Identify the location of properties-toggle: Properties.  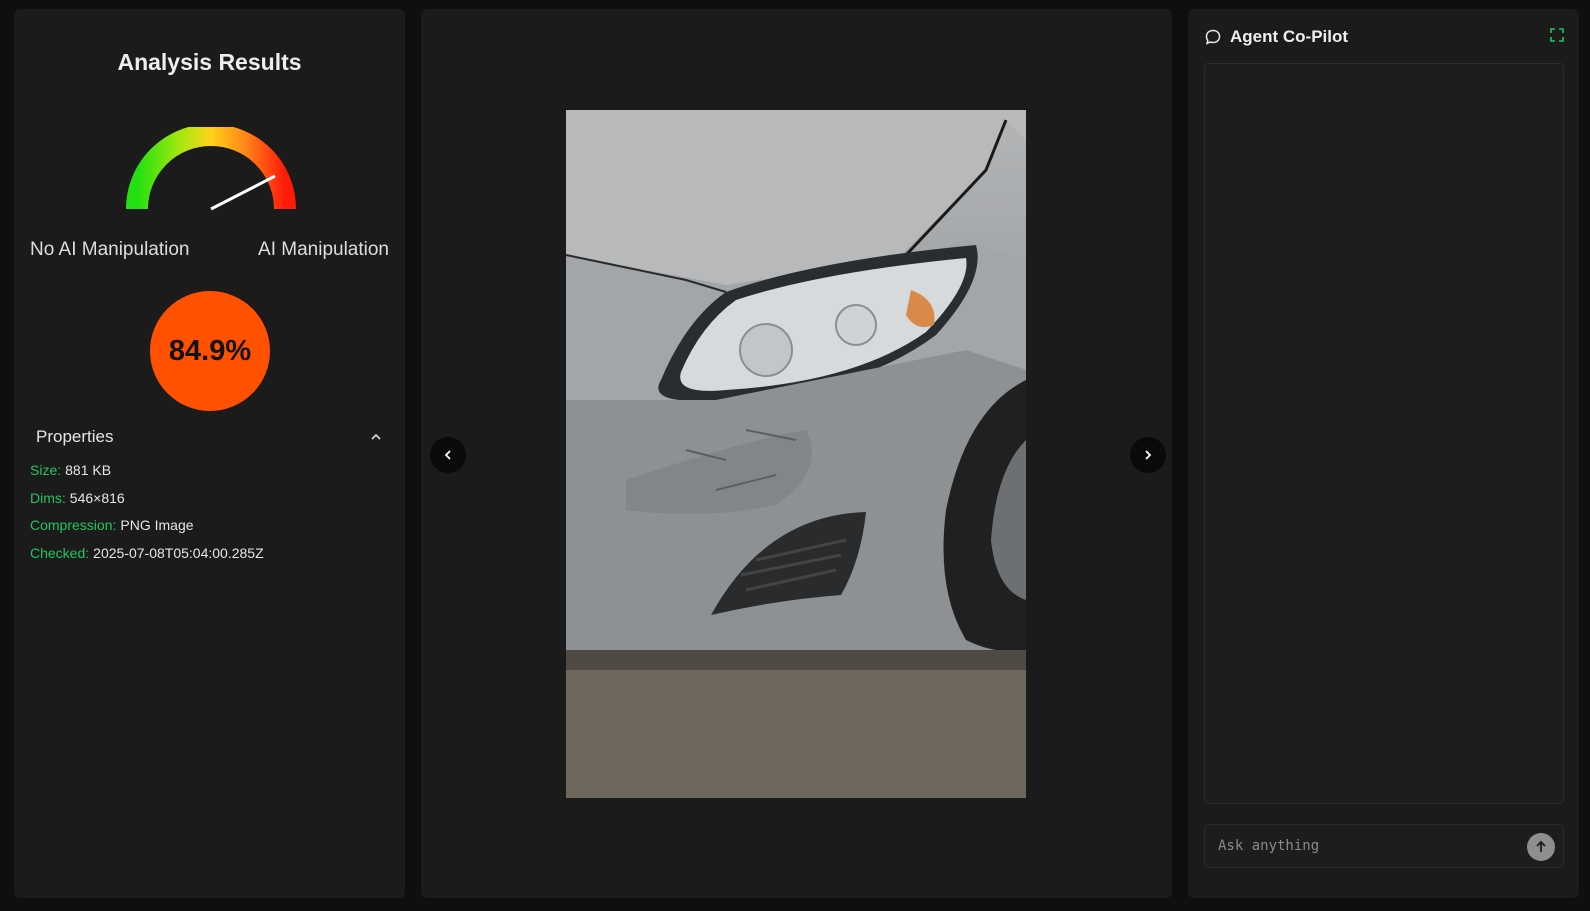
(209, 437).